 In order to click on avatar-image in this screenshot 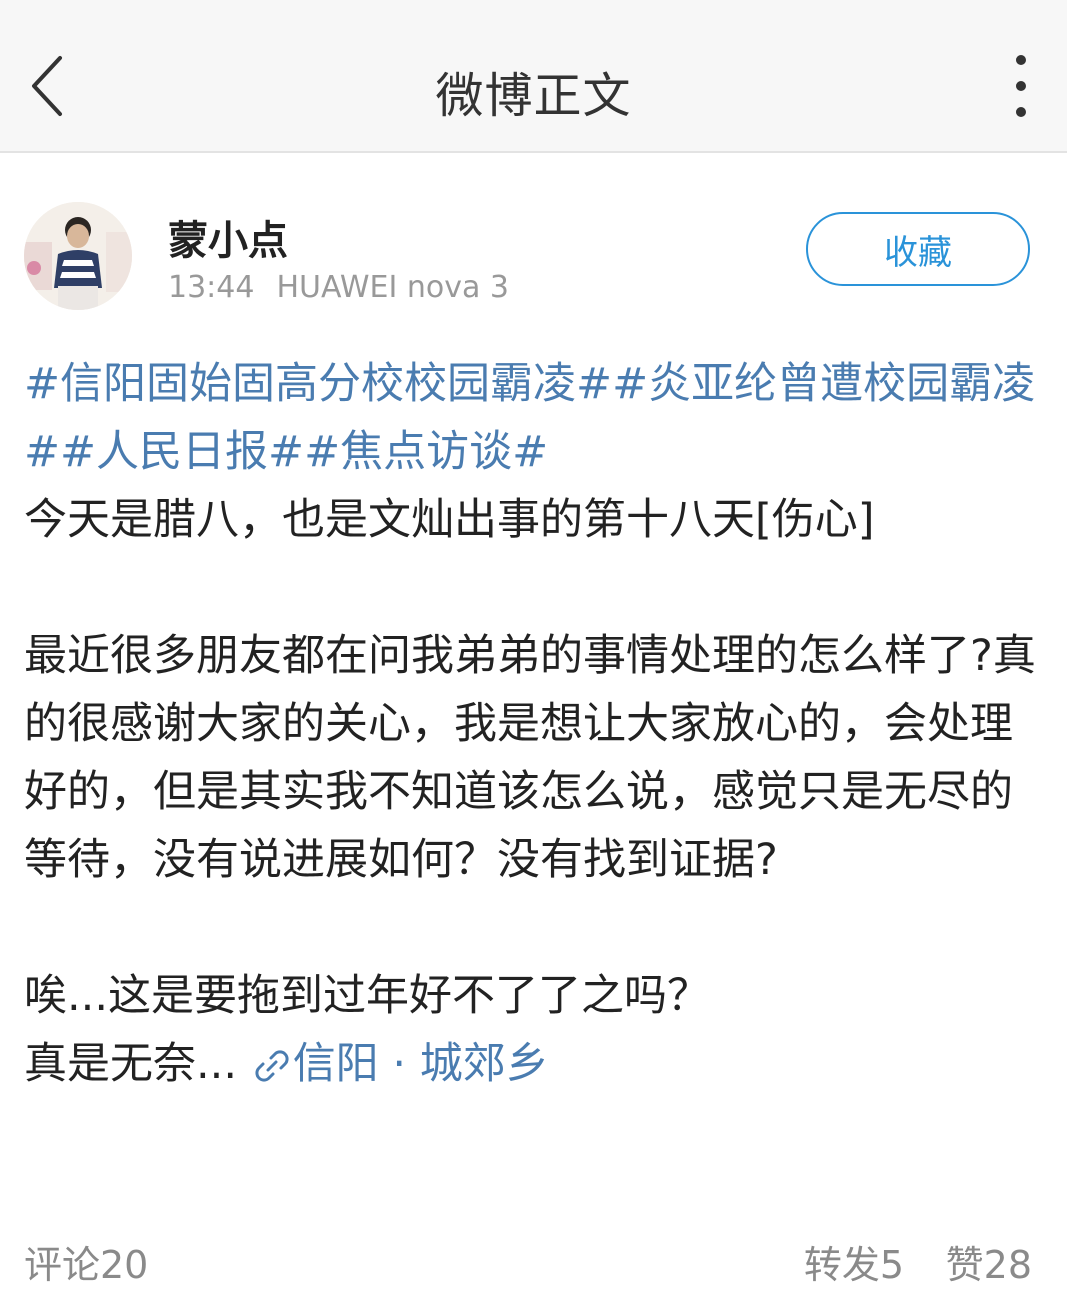, I will do `click(78, 256)`.